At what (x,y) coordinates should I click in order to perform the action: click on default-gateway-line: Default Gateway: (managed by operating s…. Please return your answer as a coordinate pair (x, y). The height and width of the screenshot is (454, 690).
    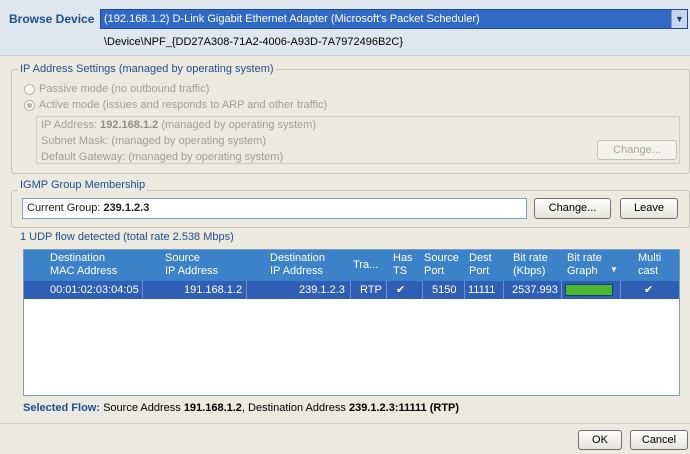
    Looking at the image, I should click on (162, 157).